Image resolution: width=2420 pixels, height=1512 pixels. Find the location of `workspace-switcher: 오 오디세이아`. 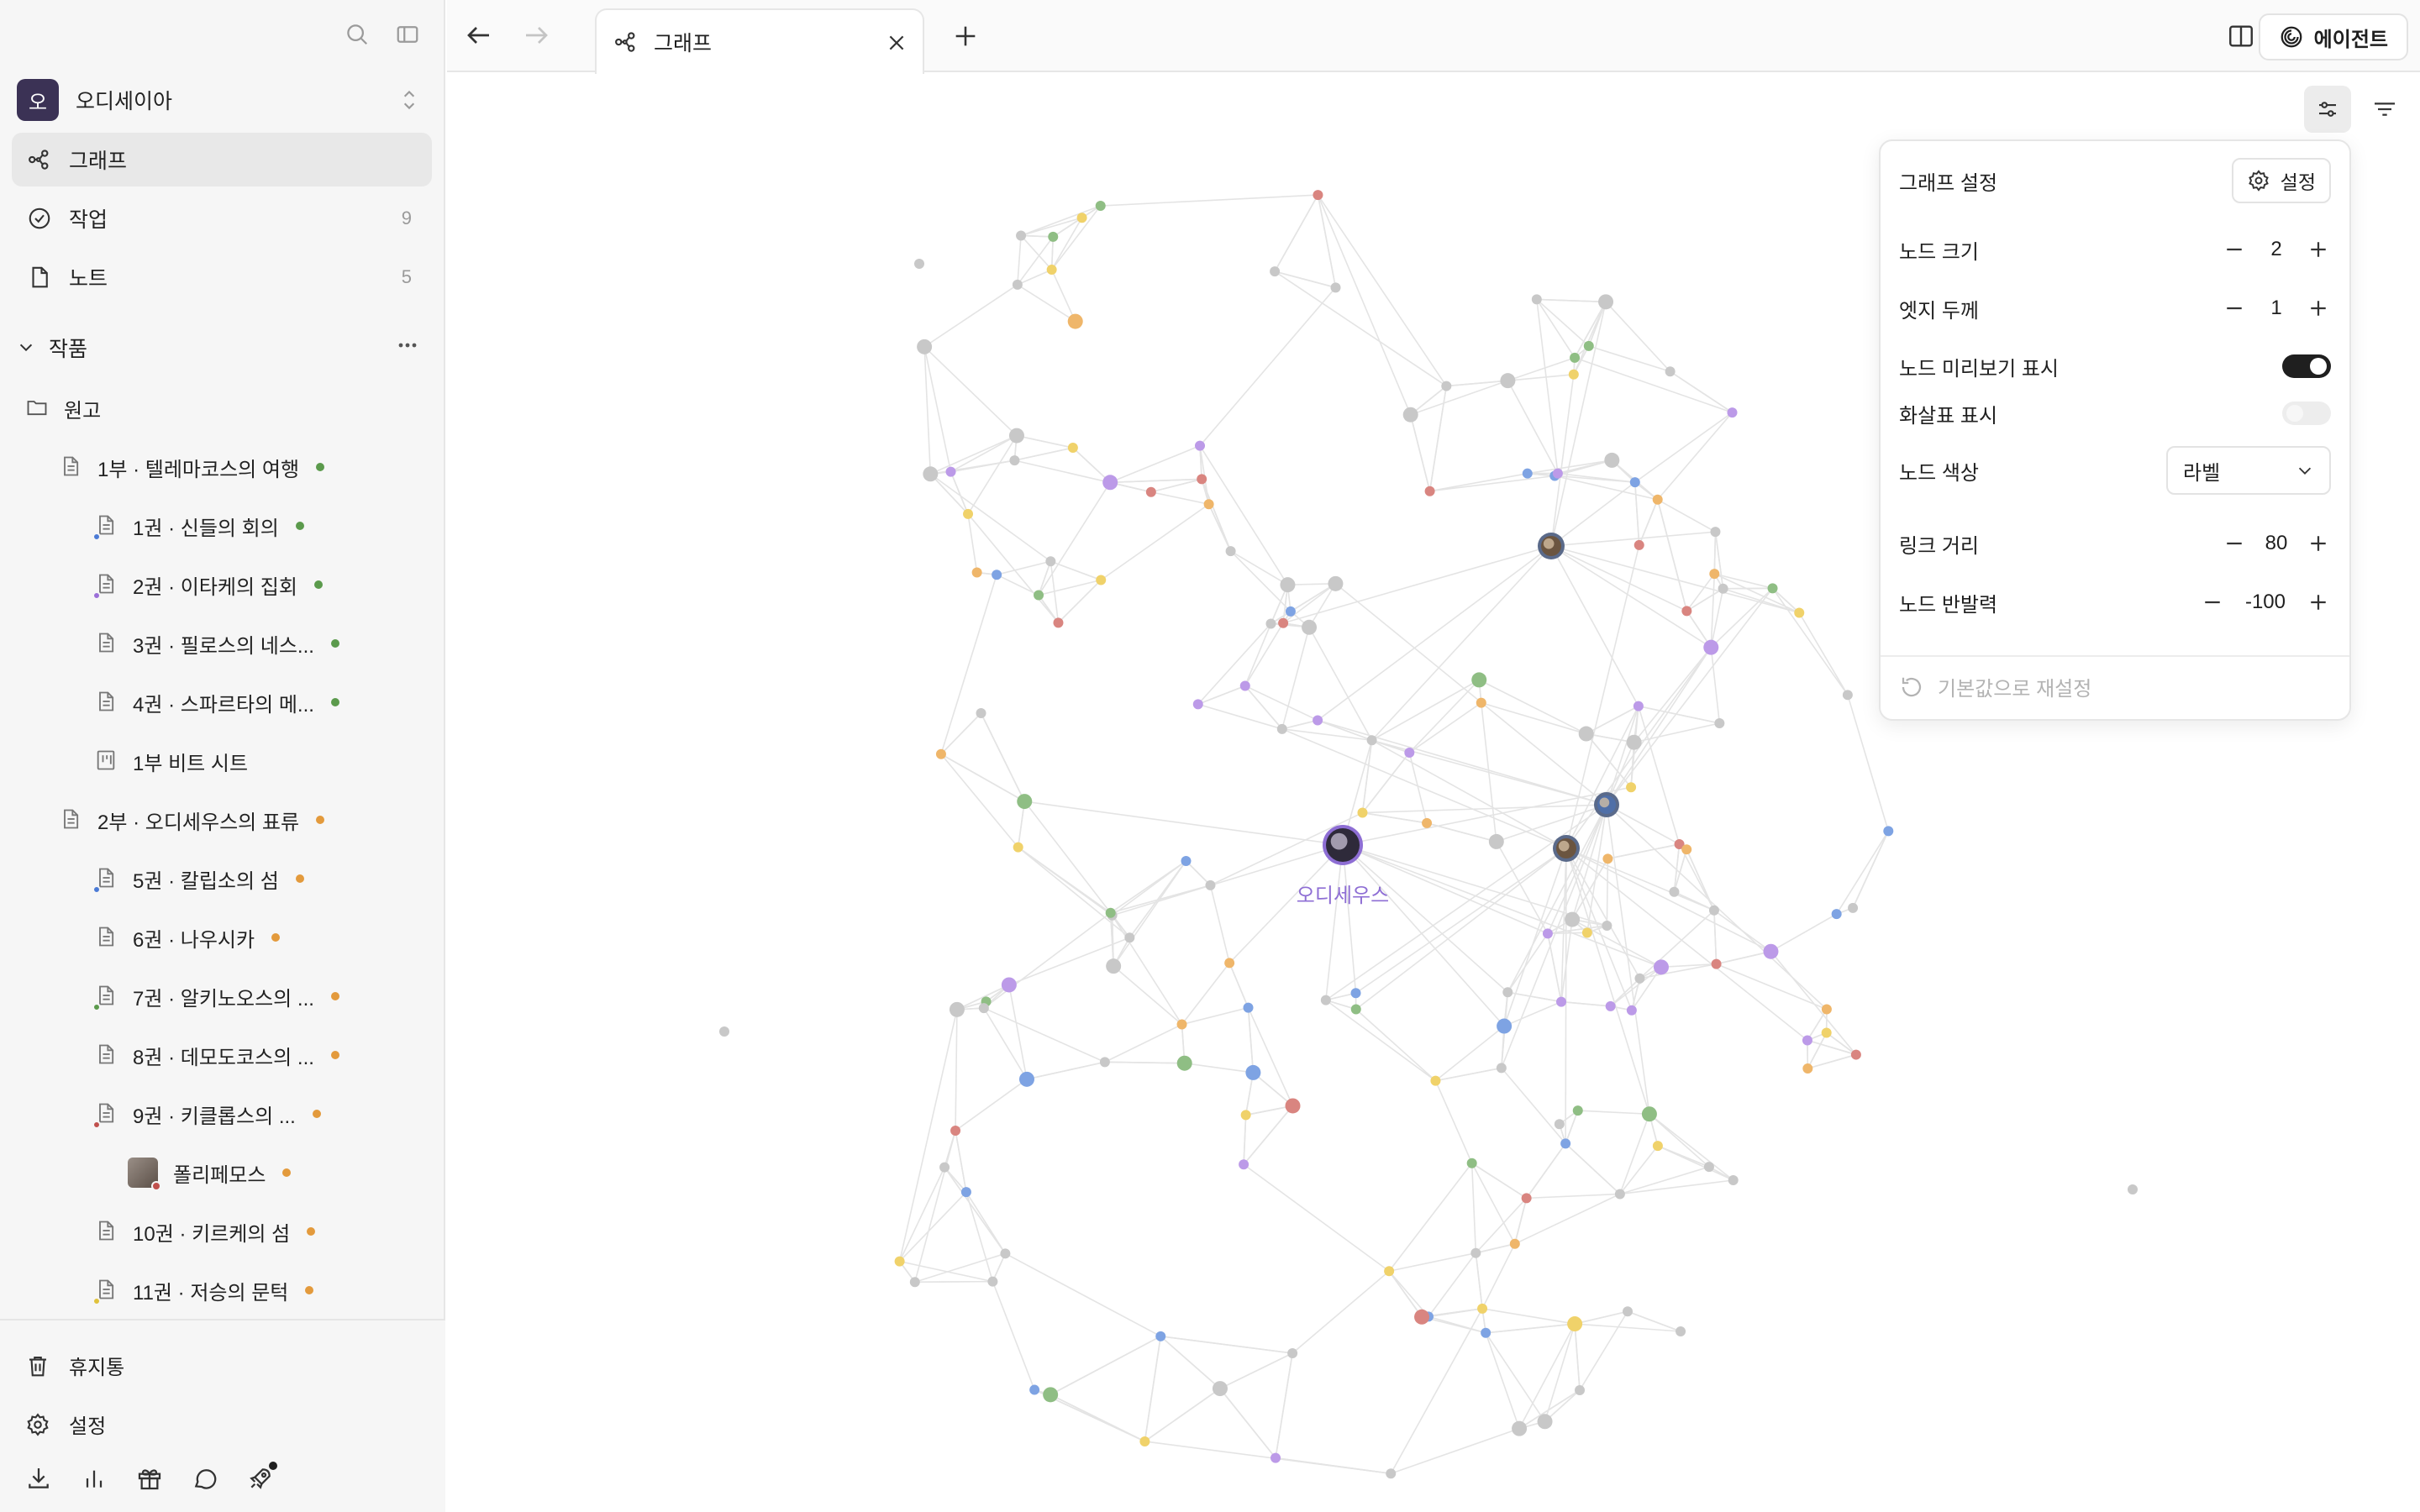

workspace-switcher: 오 오디세이아 is located at coordinates (218, 100).